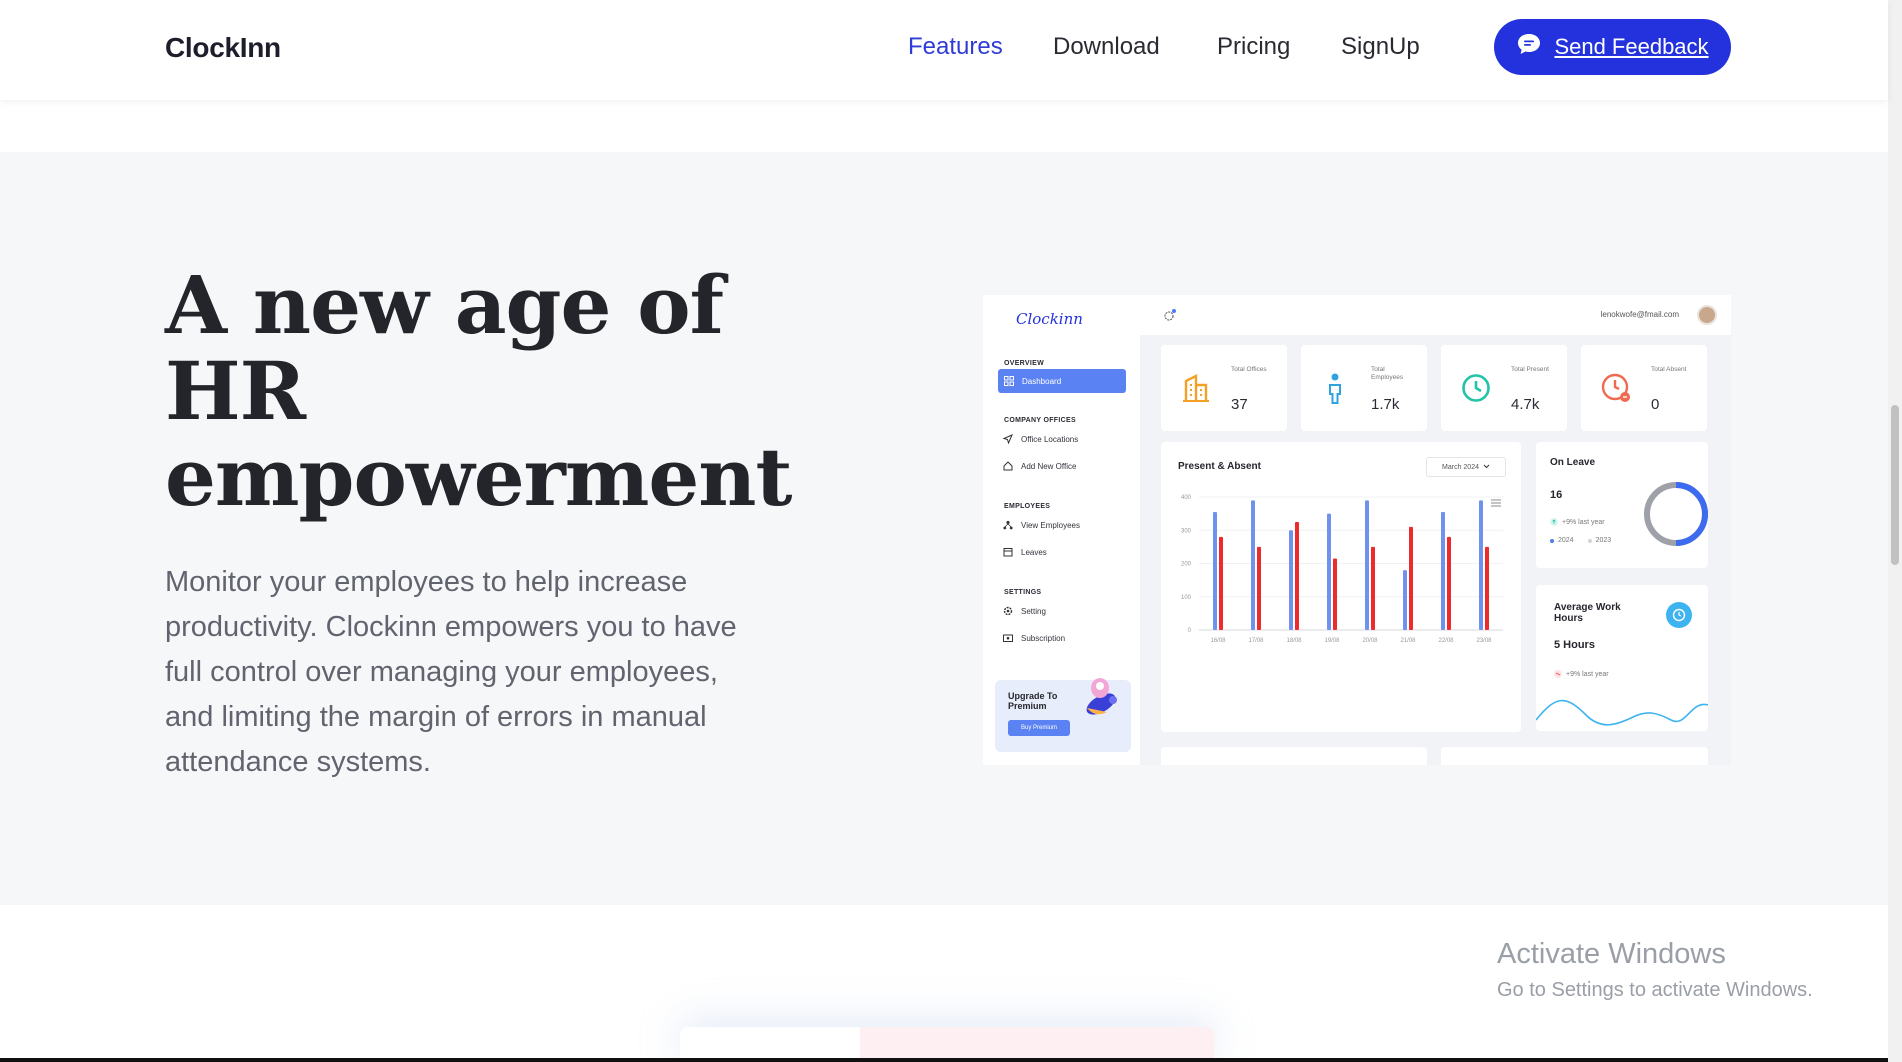 The image size is (1902, 1062). I want to click on watermark-line2: Go to Settings to activate Windows., so click(1655, 990).